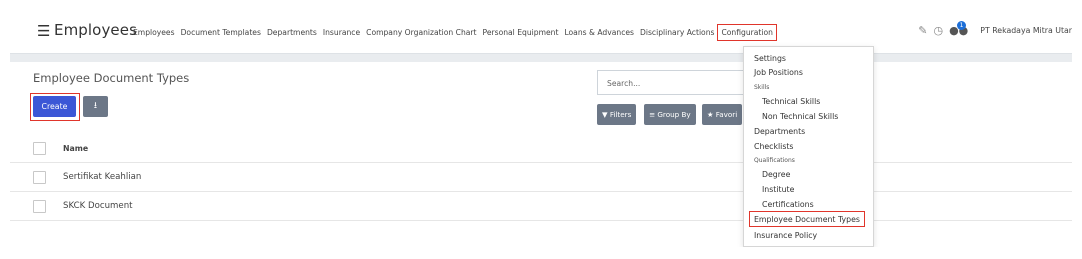 This screenshot has width=1082, height=259. Describe the element at coordinates (541, 206) in the screenshot. I see `table-row: SKCK Document` at that location.